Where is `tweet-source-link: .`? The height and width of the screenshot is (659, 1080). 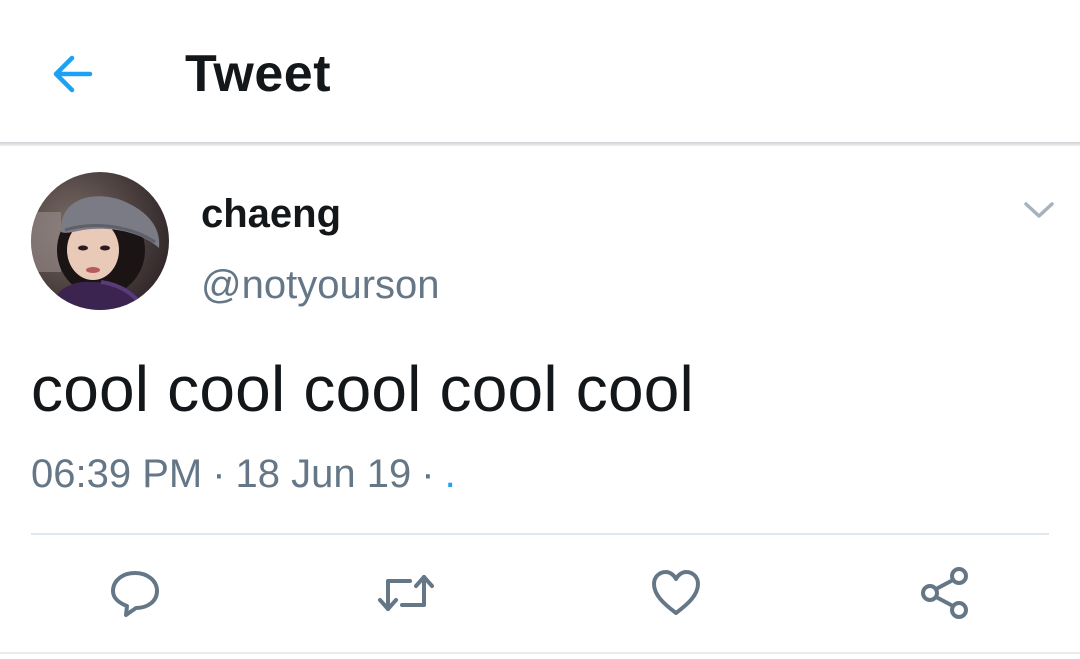
tweet-source-link: . is located at coordinates (450, 474).